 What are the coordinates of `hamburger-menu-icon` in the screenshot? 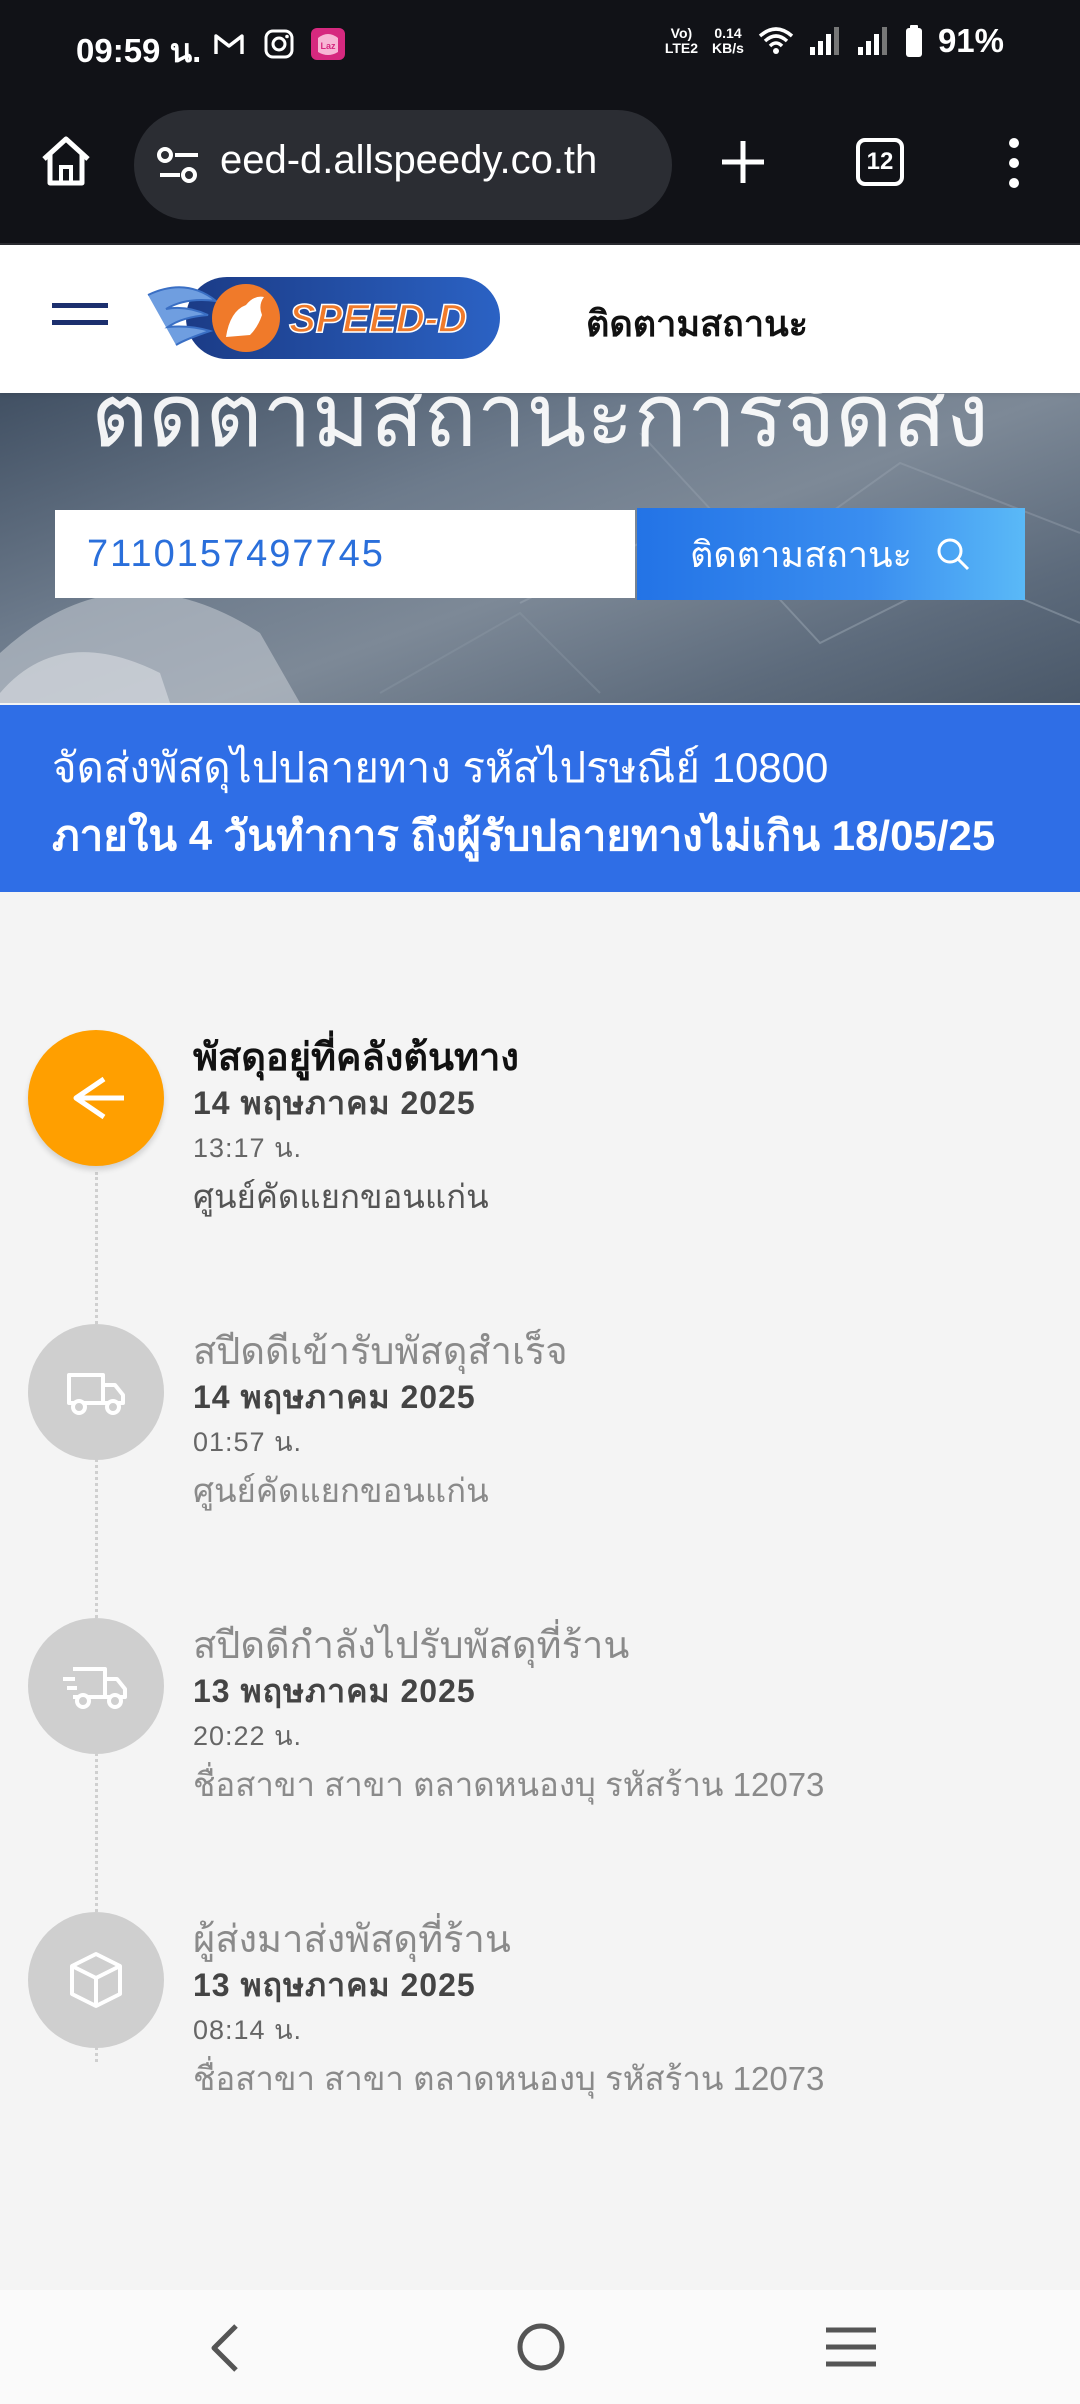 It's located at (80, 315).